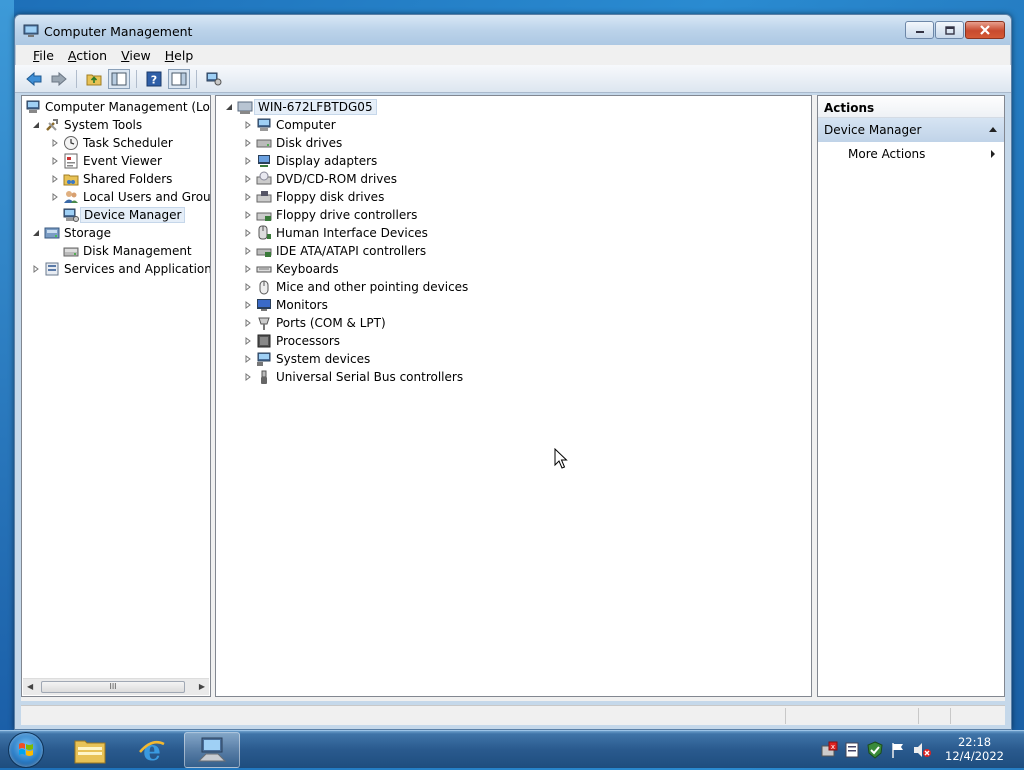 This screenshot has height=770, width=1024. Describe the element at coordinates (120, 269) in the screenshot. I see `tree-item-services-applications: Services and Applications` at that location.